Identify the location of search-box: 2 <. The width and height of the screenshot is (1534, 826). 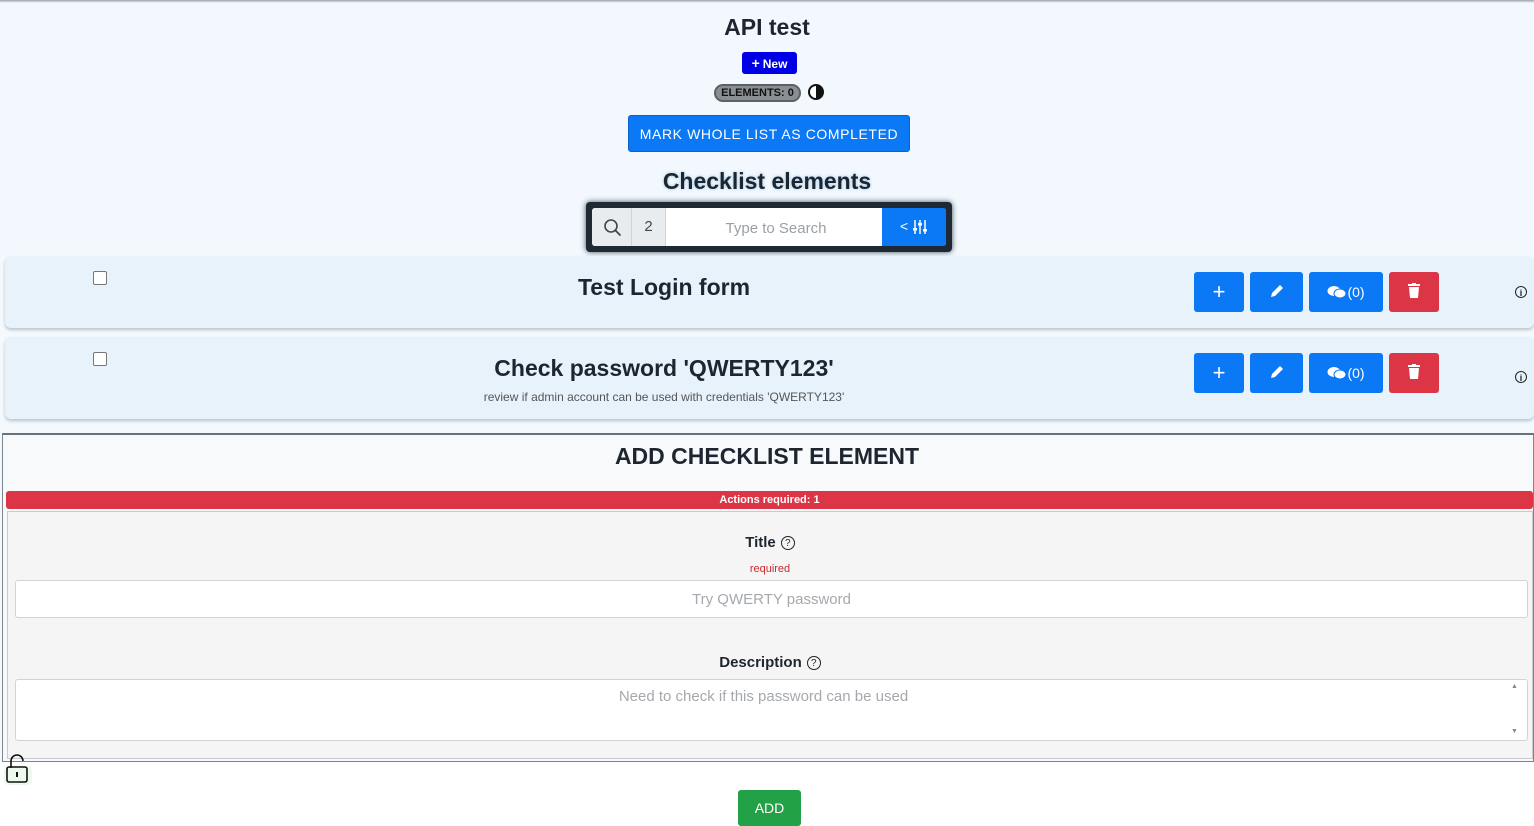
(769, 227).